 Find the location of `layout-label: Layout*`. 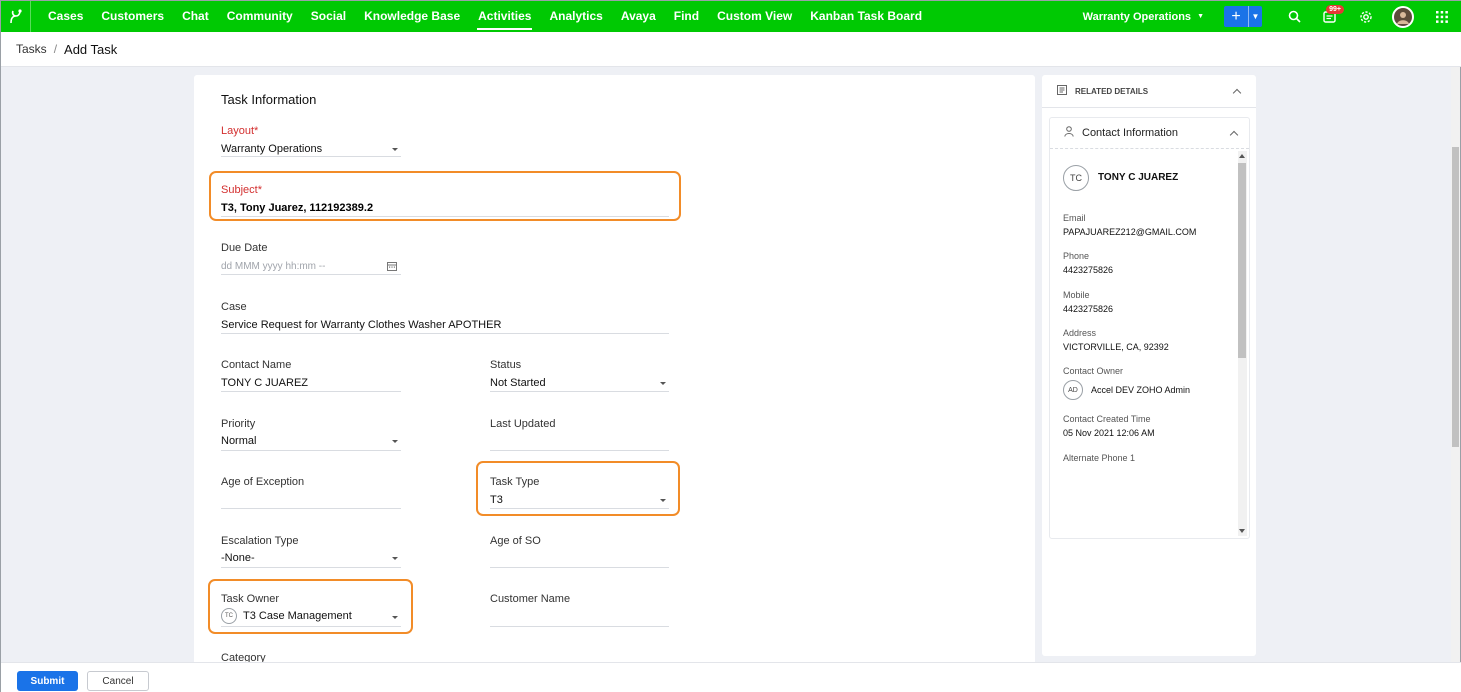

layout-label: Layout* is located at coordinates (240, 131).